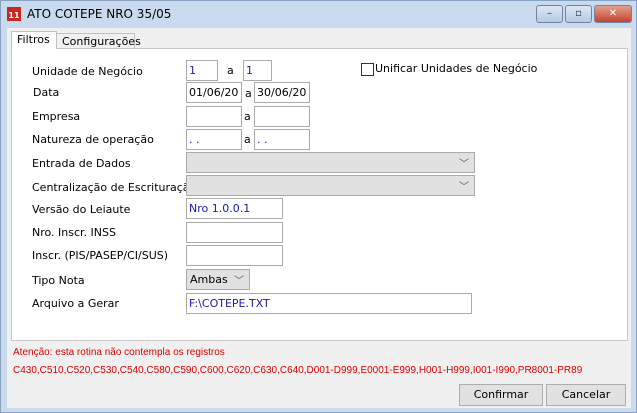 Image resolution: width=637 pixels, height=413 pixels. Describe the element at coordinates (34, 40) in the screenshot. I see `tab-filtros: Filtros` at that location.